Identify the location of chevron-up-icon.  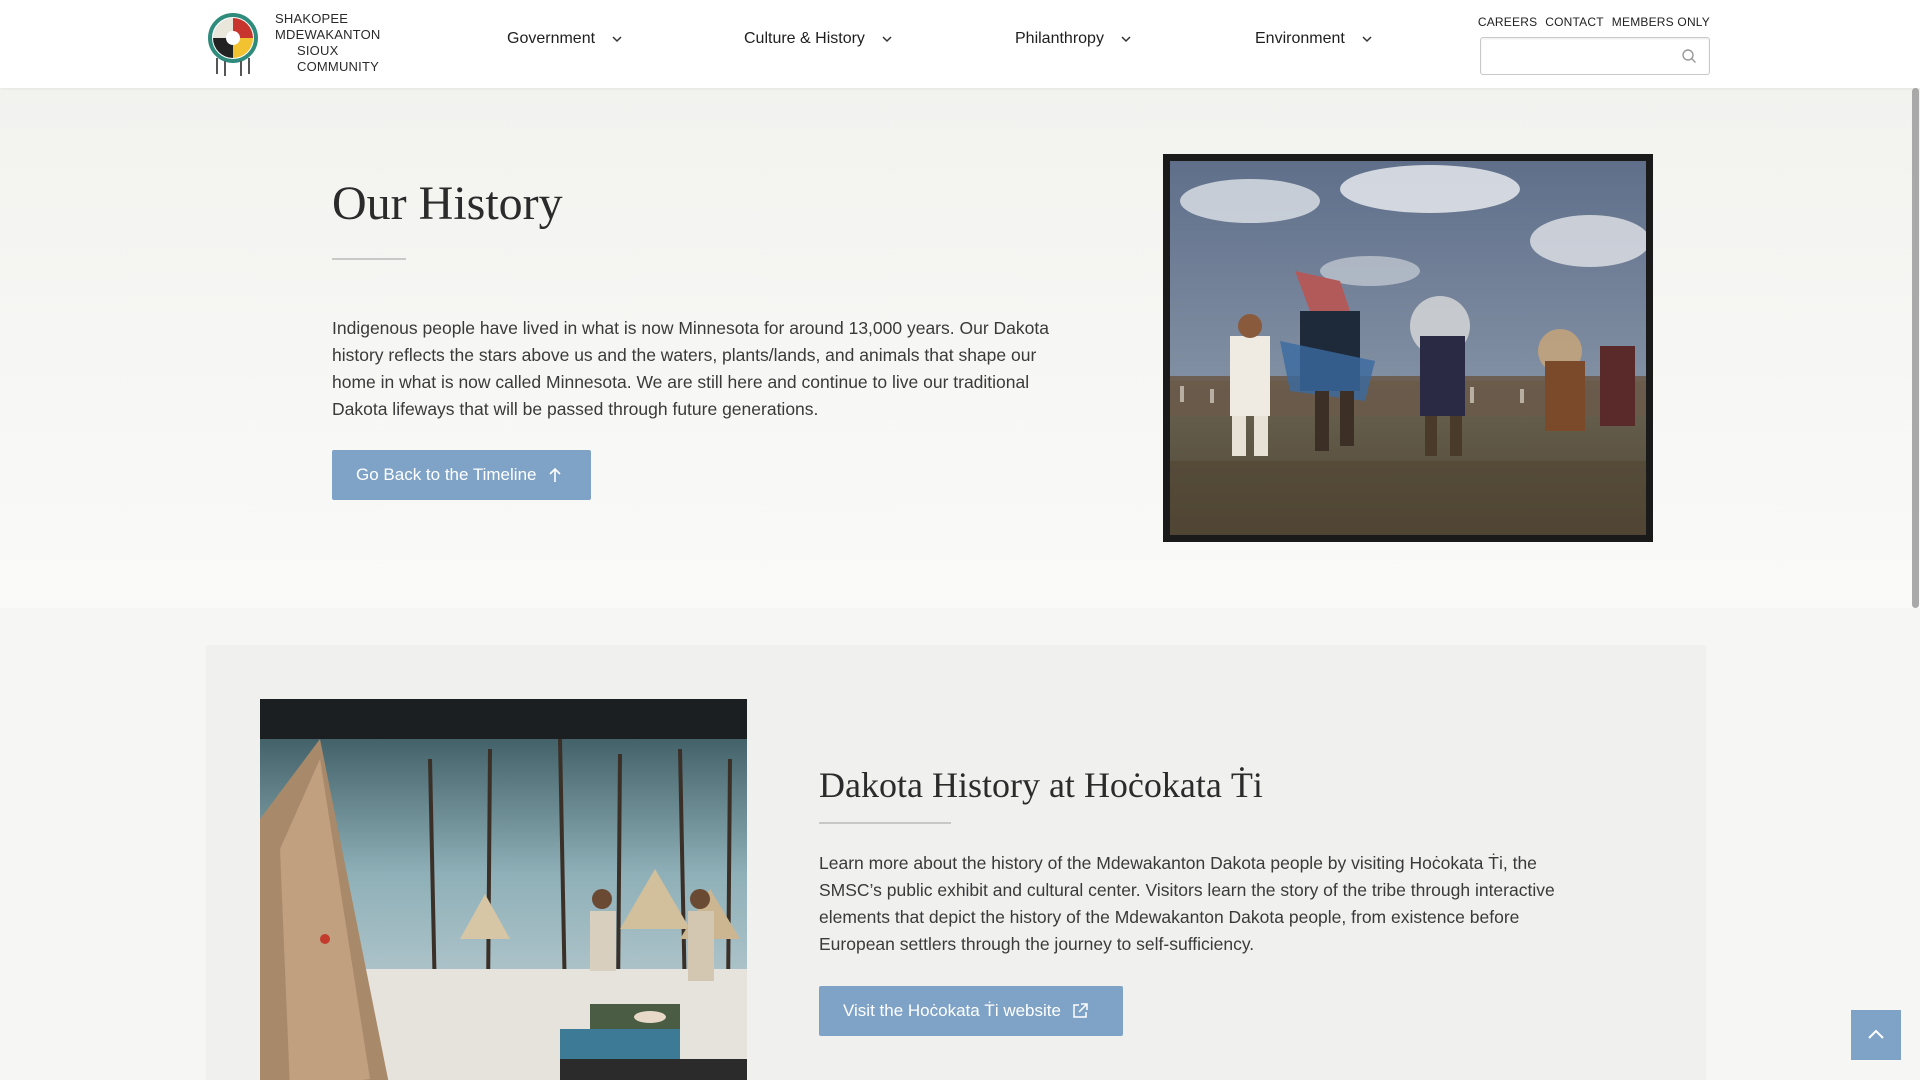
(1876, 1034).